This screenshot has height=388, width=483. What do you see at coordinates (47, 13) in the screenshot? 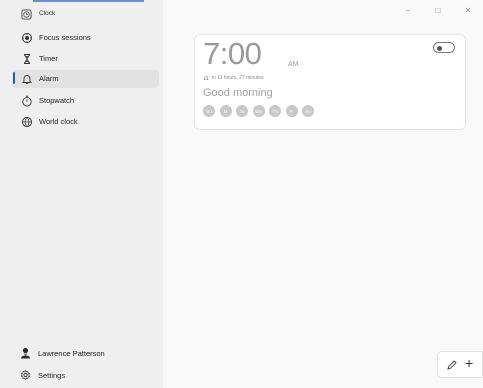
I see `app-title: Clock` at bounding box center [47, 13].